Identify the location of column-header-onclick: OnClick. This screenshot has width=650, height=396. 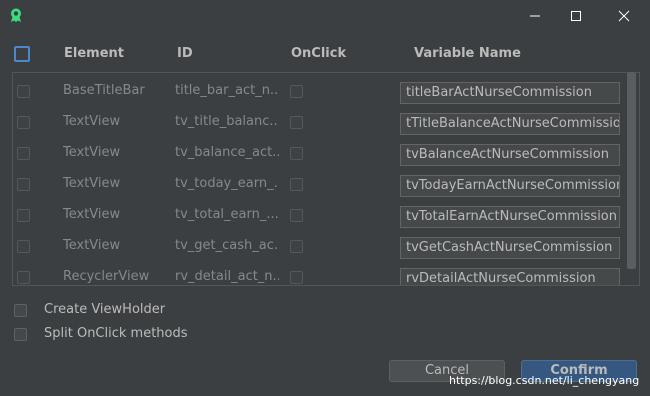
(319, 53).